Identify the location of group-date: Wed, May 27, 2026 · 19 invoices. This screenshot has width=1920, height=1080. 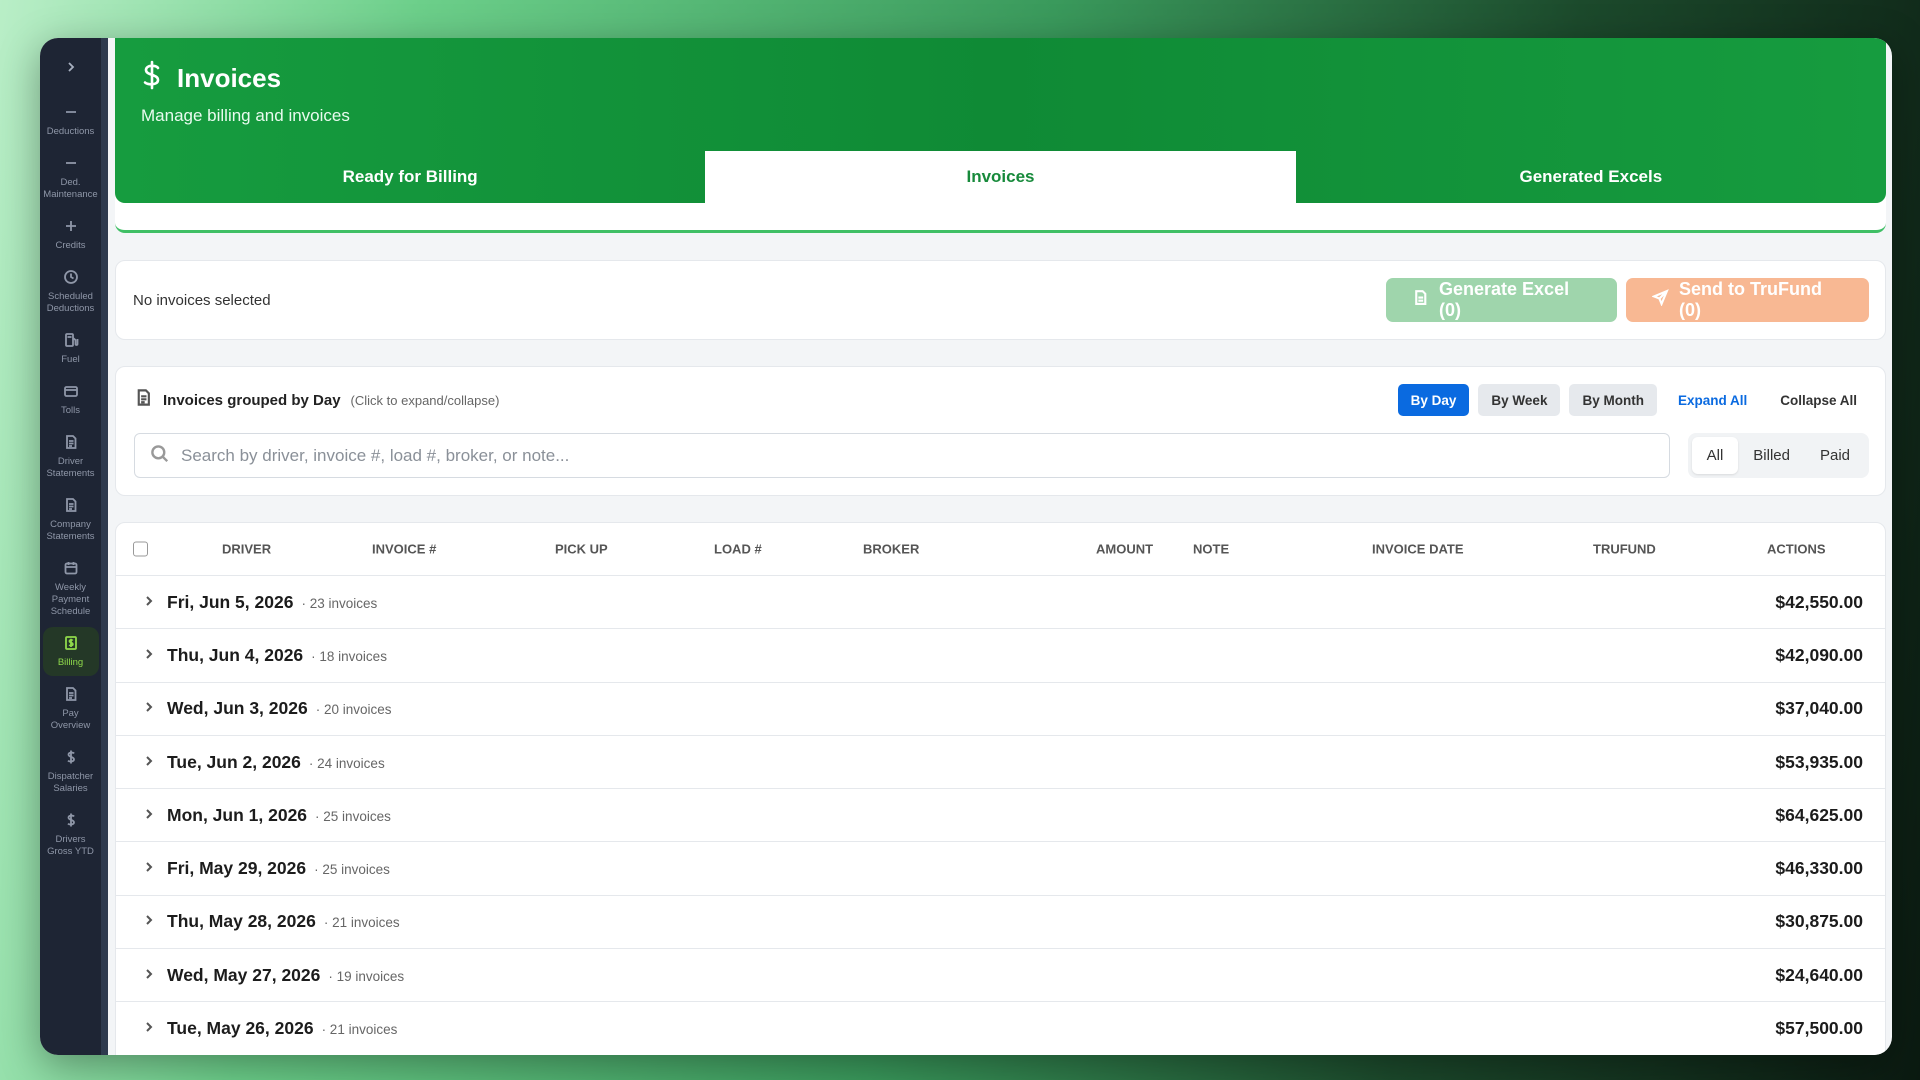
(286, 974).